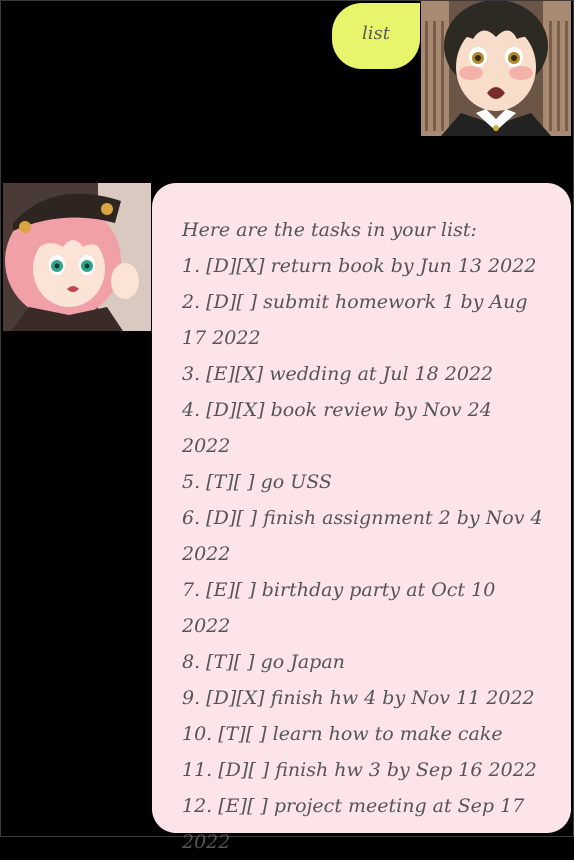 The width and height of the screenshot is (574, 860). I want to click on user-message-text: list, so click(376, 33).